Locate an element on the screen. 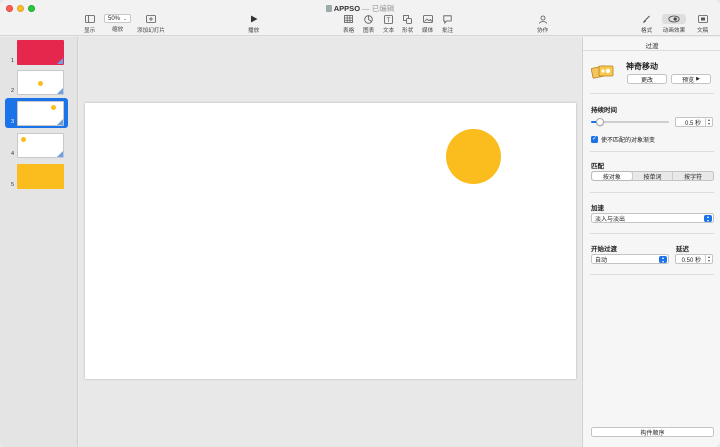 Image resolution: width=720 pixels, height=447 pixels. add-slide-button: 添加幻灯片 is located at coordinates (151, 24).